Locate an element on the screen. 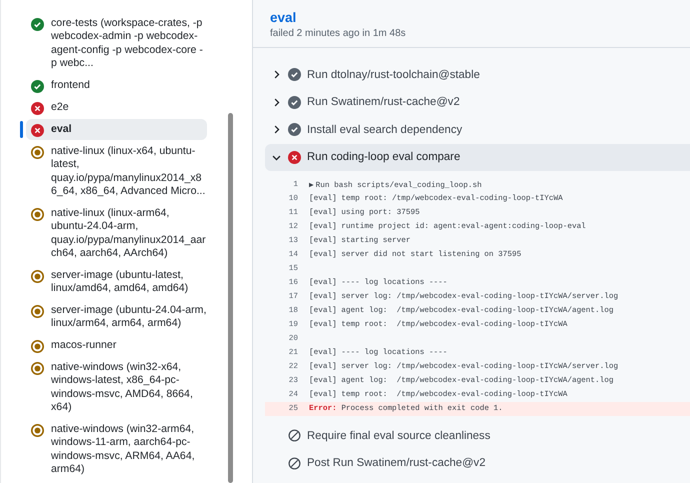  job-item: native-linux (linux-arm64, ubuntu-24.04-arm, quay.io/pypa/manylinux2014_aarch64, aarch64, AArch64) is located at coordinates (116, 233).